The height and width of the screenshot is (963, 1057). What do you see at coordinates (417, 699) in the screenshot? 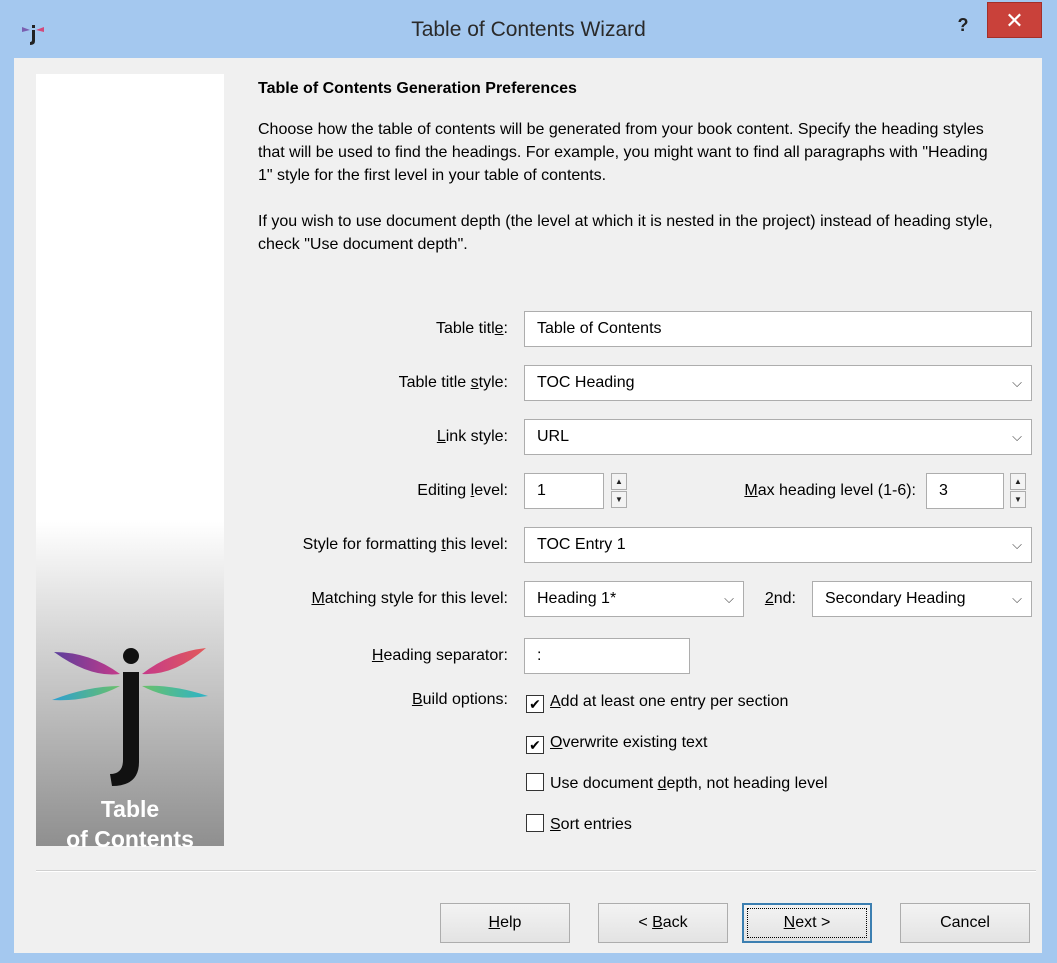
I see `label-accesskey: B` at bounding box center [417, 699].